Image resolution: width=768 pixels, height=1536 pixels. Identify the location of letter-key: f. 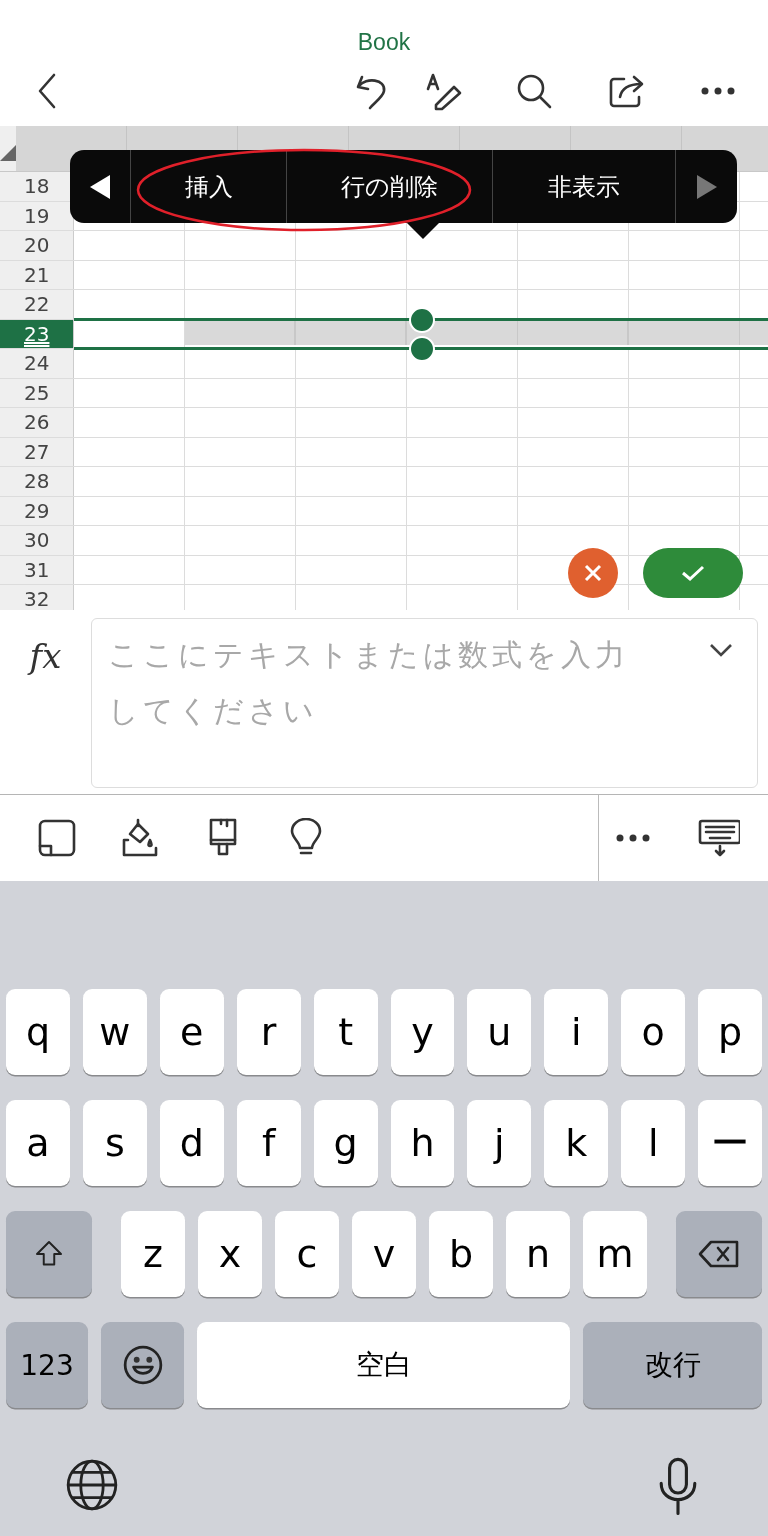
(268, 1143).